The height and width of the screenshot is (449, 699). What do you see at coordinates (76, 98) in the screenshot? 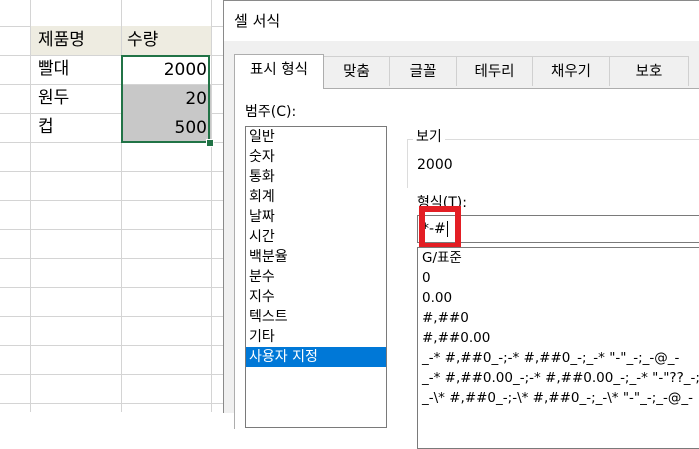
I see `cell-product: 원두` at bounding box center [76, 98].